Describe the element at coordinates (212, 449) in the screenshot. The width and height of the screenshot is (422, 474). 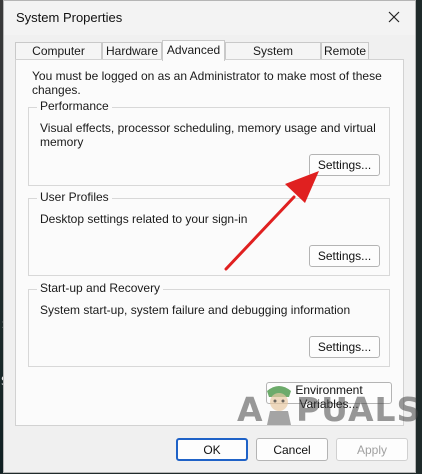
I see `ok-button: OK` at that location.